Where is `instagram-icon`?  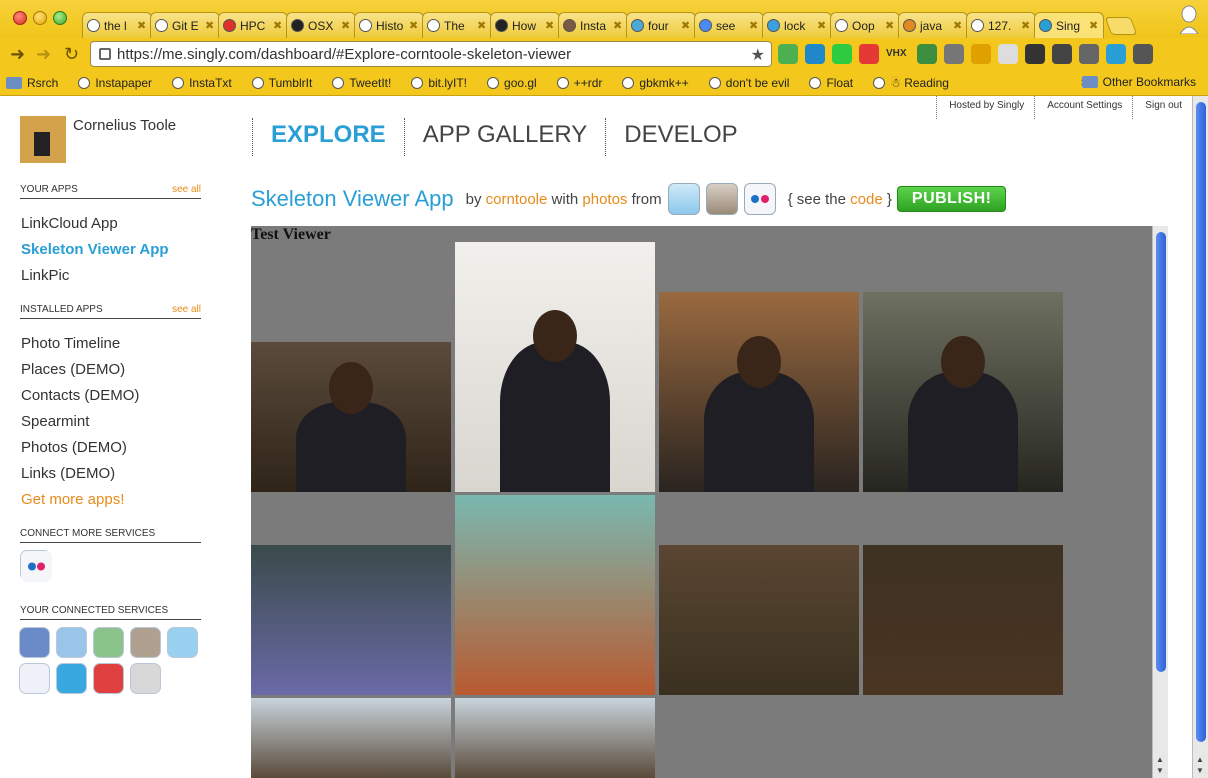 instagram-icon is located at coordinates (145, 642).